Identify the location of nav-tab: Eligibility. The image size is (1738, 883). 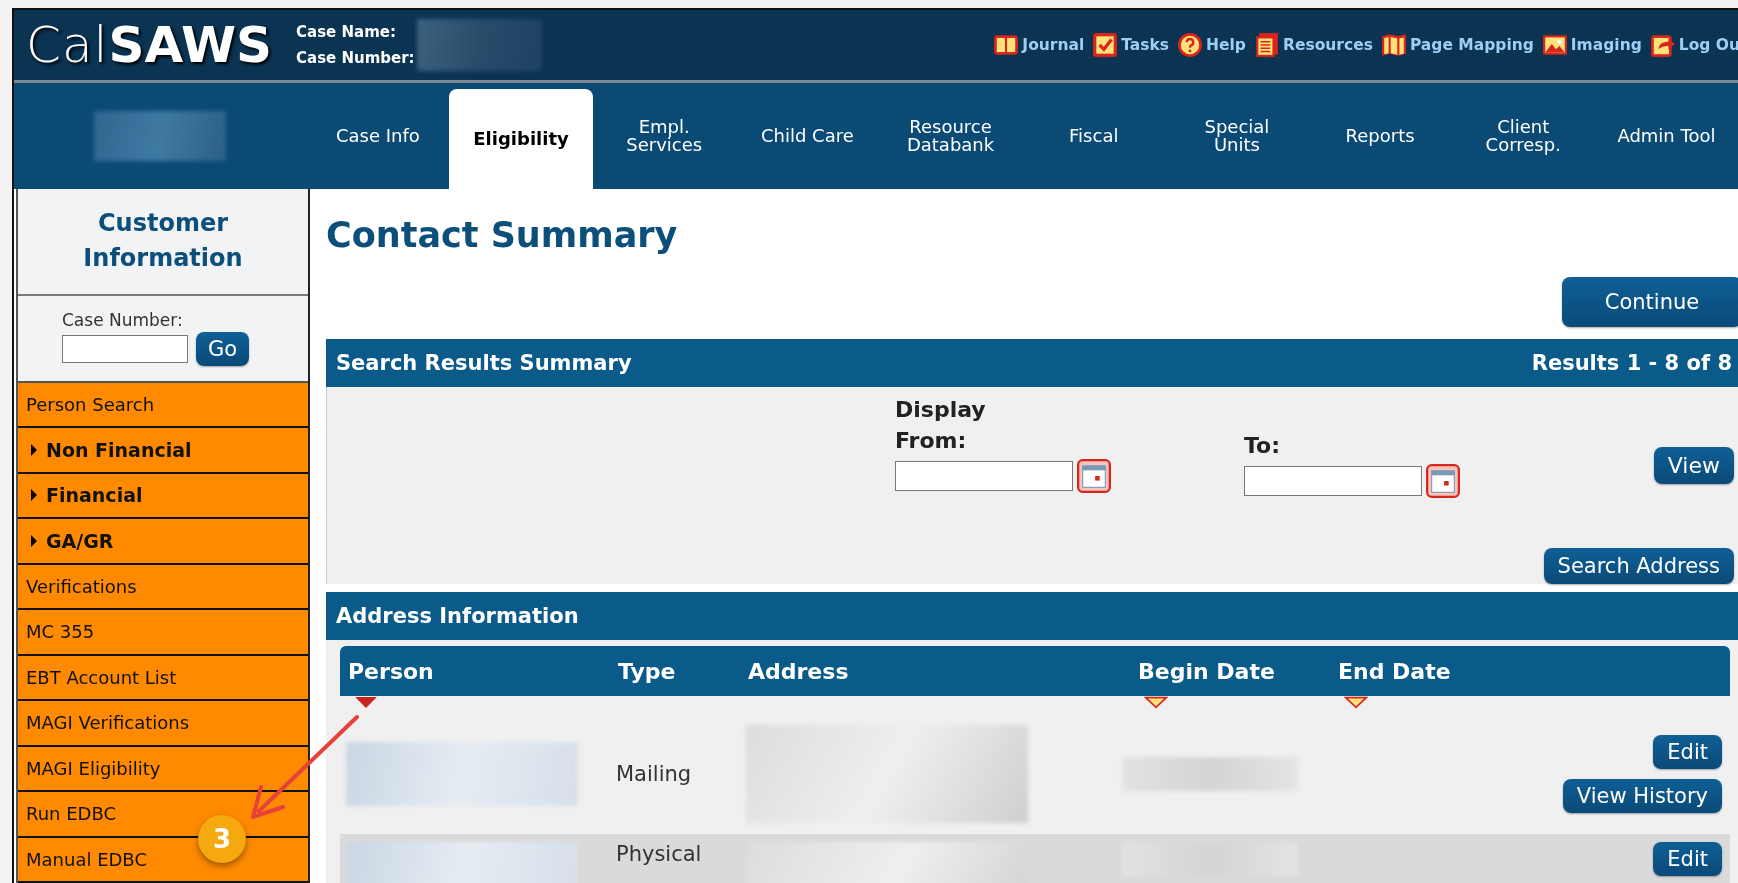
(521, 139).